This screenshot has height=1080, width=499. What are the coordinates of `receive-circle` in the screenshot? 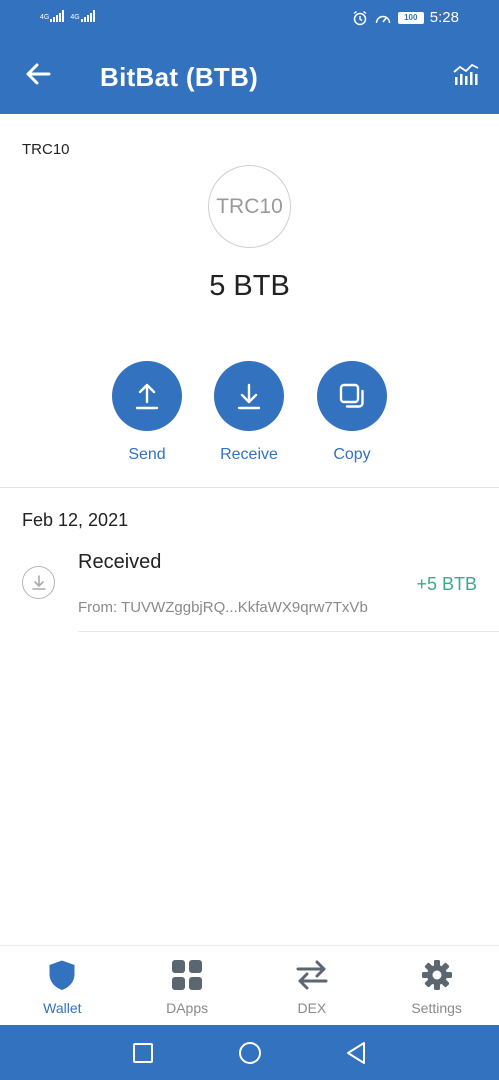 It's located at (249, 396).